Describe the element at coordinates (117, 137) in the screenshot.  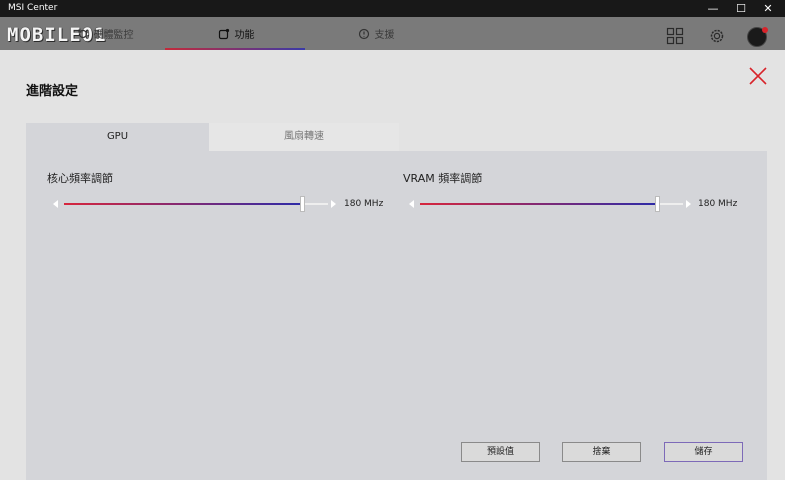
I see `tab-gpu: GPU` at that location.